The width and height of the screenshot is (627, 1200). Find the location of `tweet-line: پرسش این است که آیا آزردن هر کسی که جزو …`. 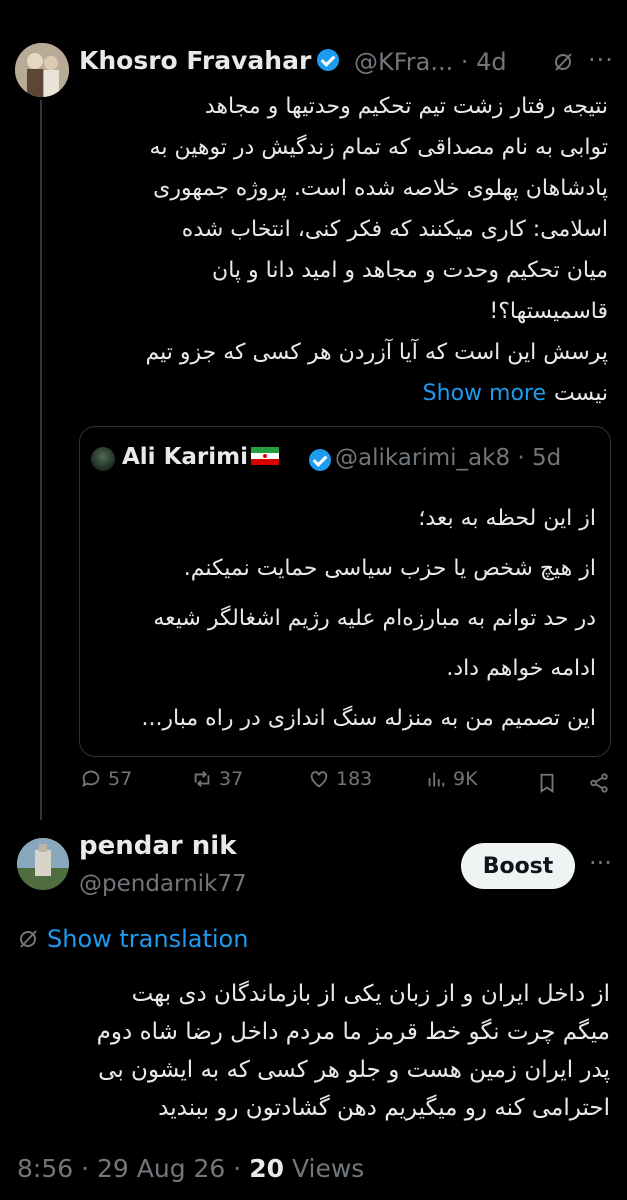

tweet-line: پرسش این است که آیا آزردن هر کسی که جزو … is located at coordinates (376, 352).